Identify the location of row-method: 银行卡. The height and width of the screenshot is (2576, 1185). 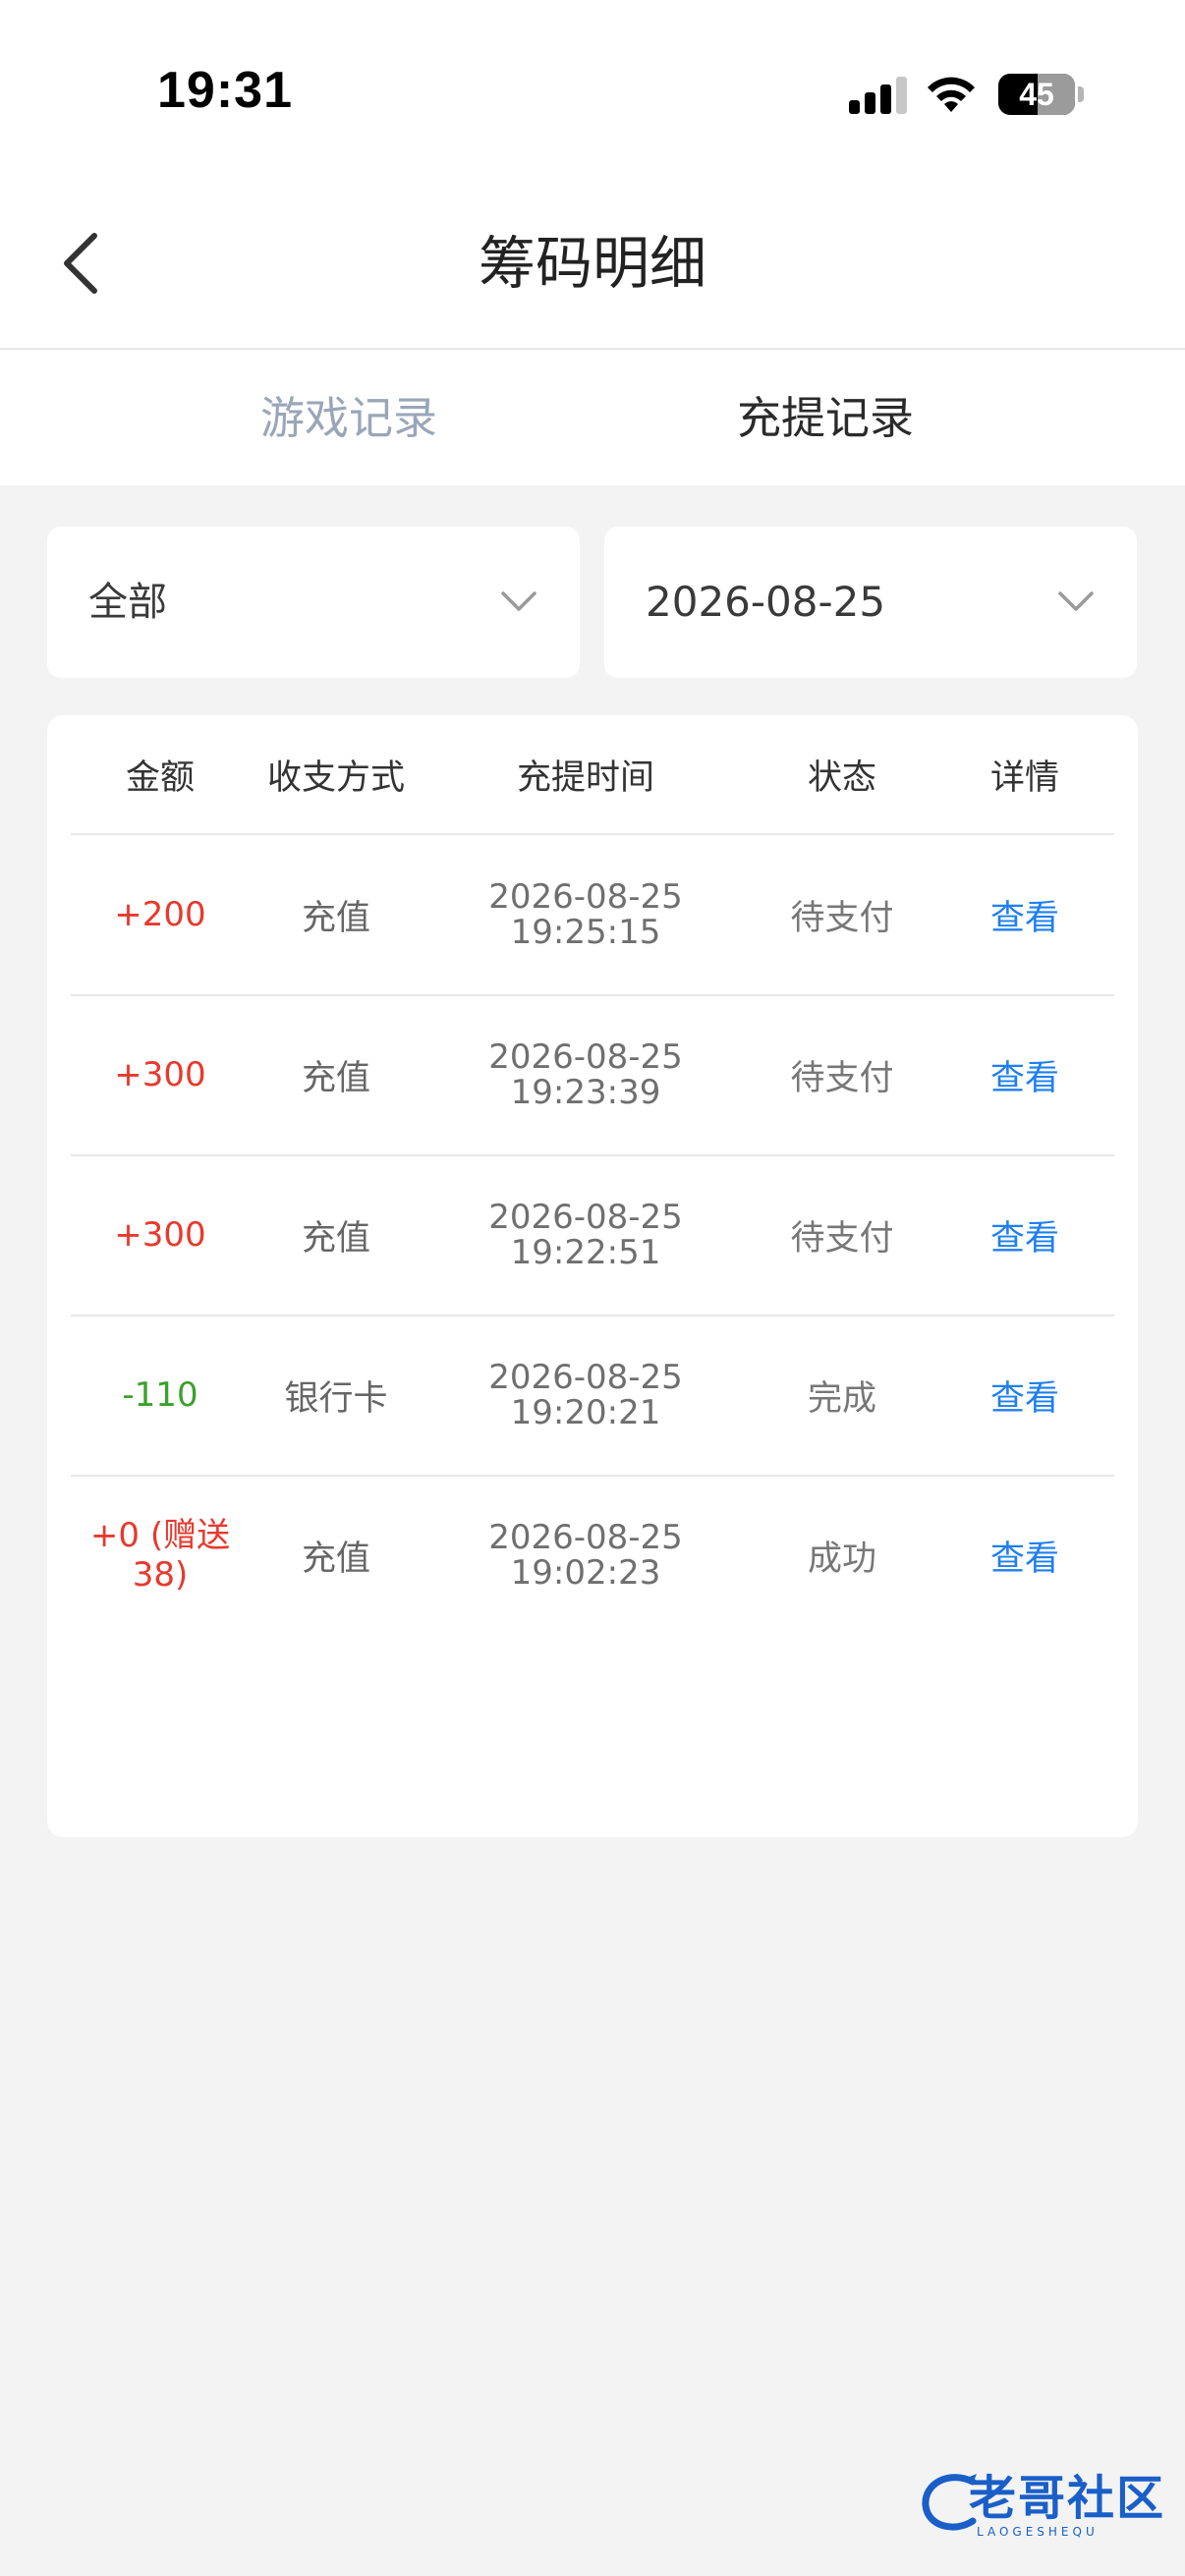
(336, 1398).